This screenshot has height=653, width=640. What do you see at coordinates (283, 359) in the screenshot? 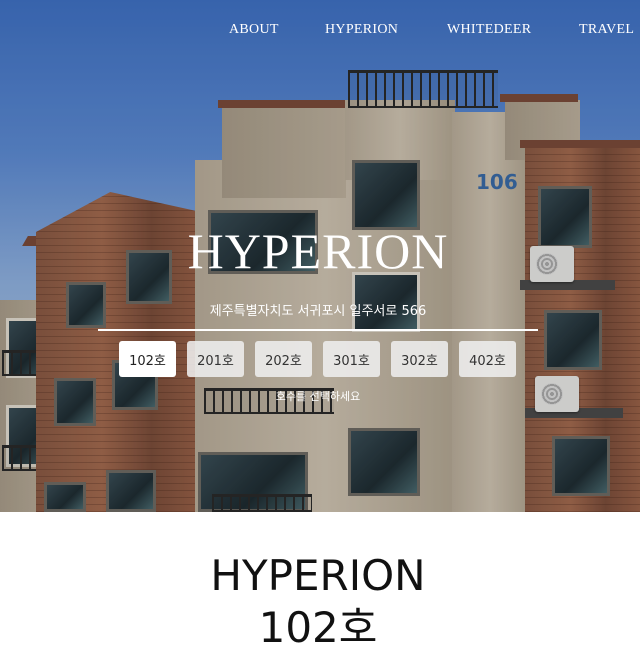
I see `unit-button-202: 202호` at bounding box center [283, 359].